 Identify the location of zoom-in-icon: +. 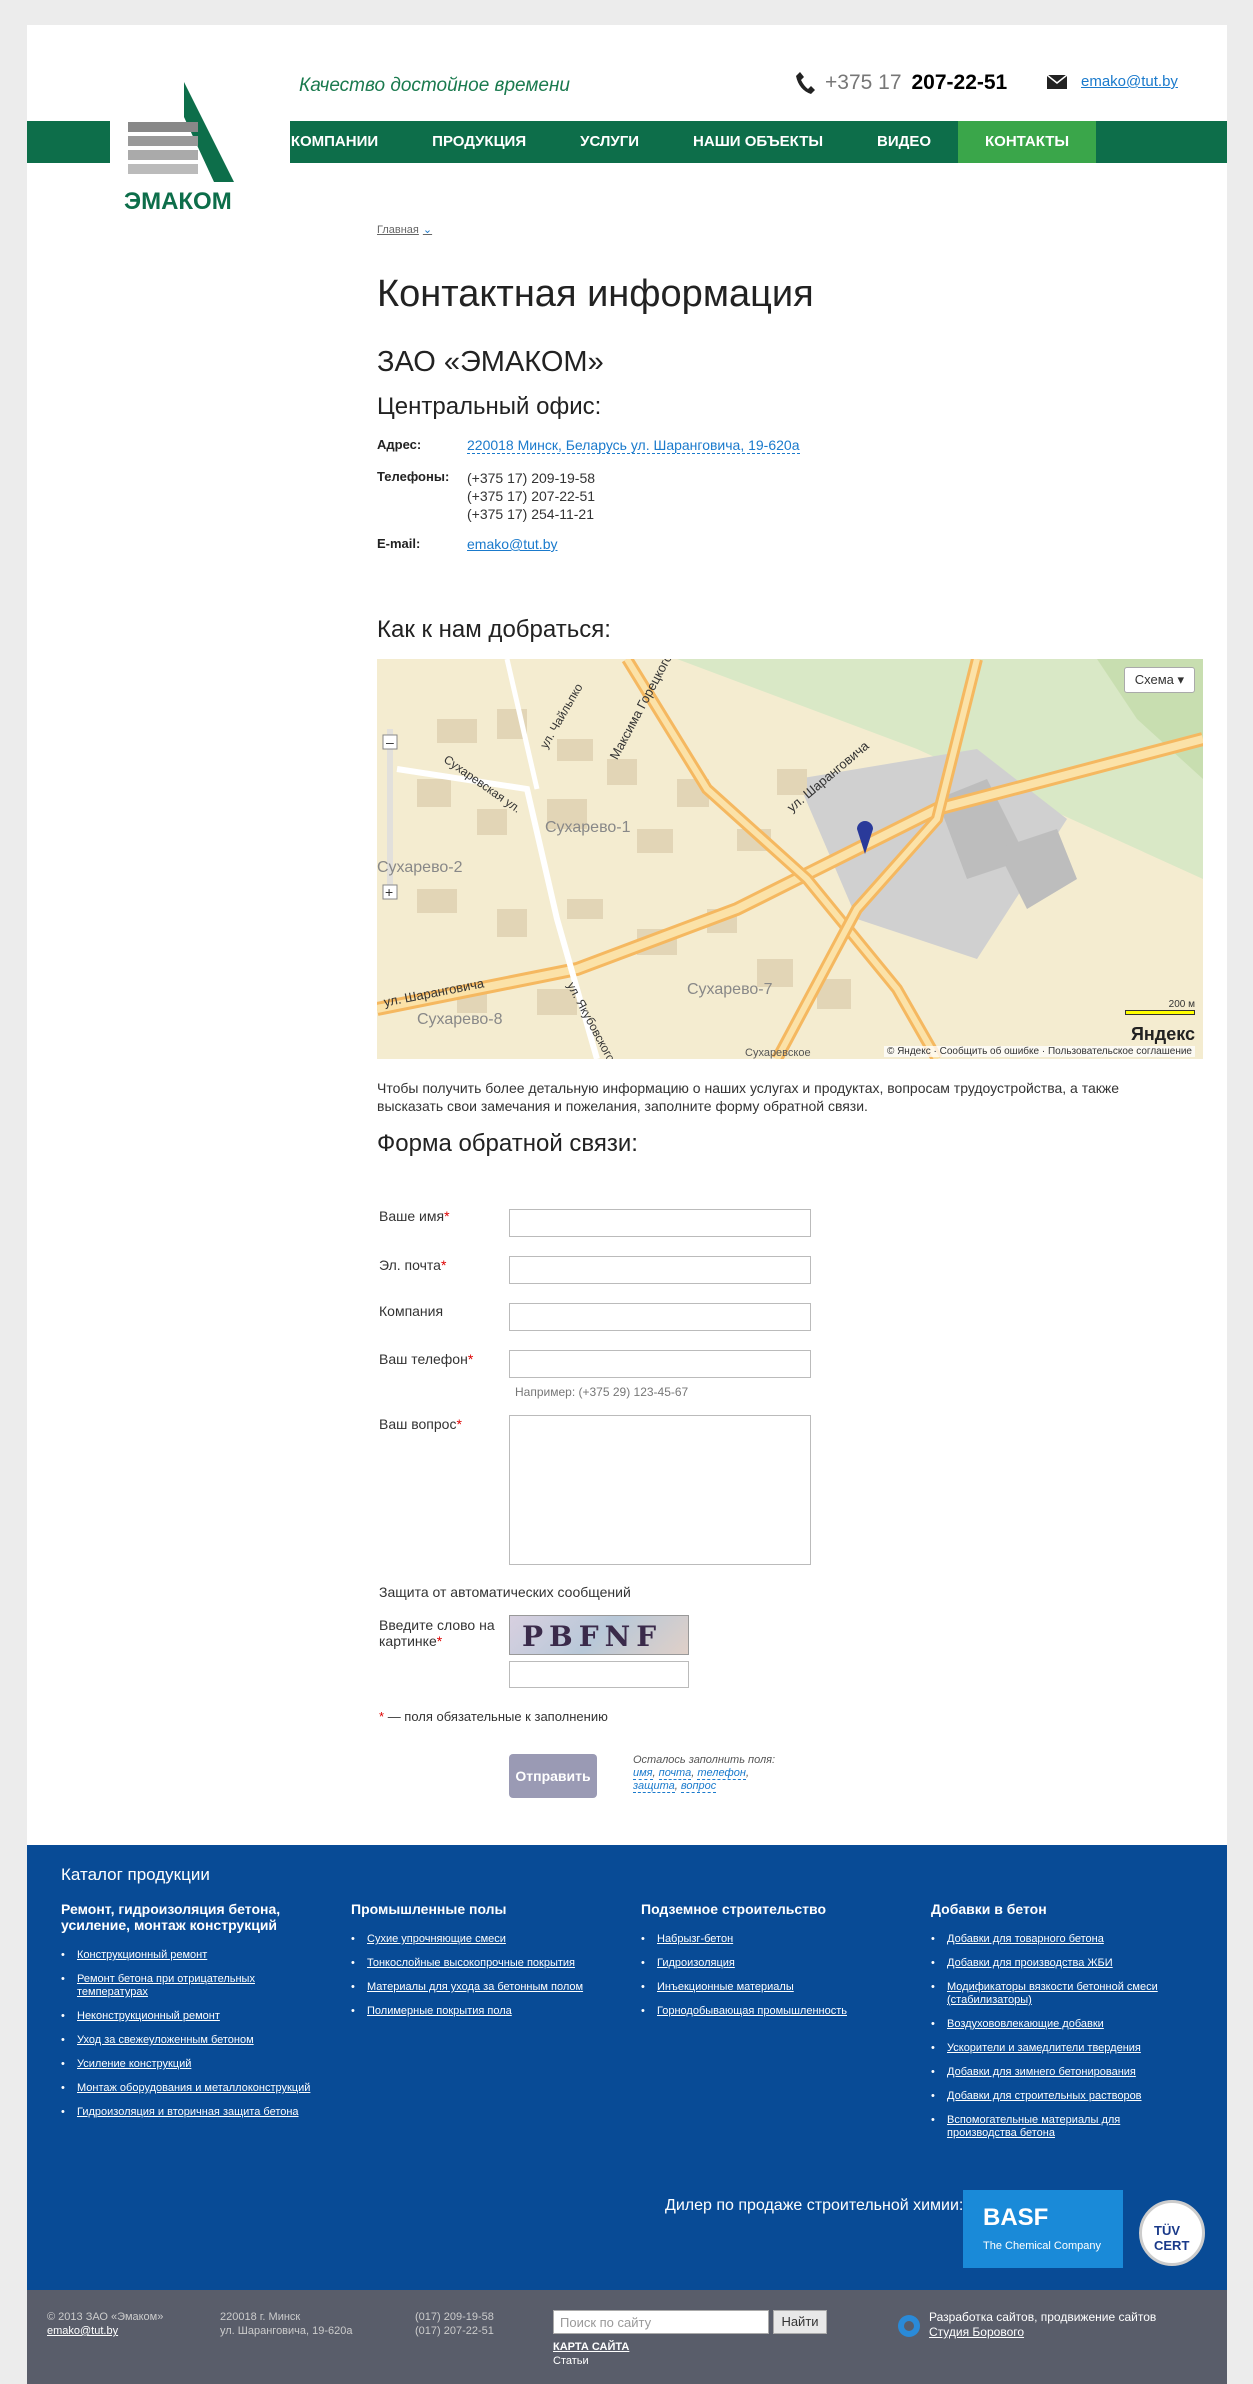
(389, 892).